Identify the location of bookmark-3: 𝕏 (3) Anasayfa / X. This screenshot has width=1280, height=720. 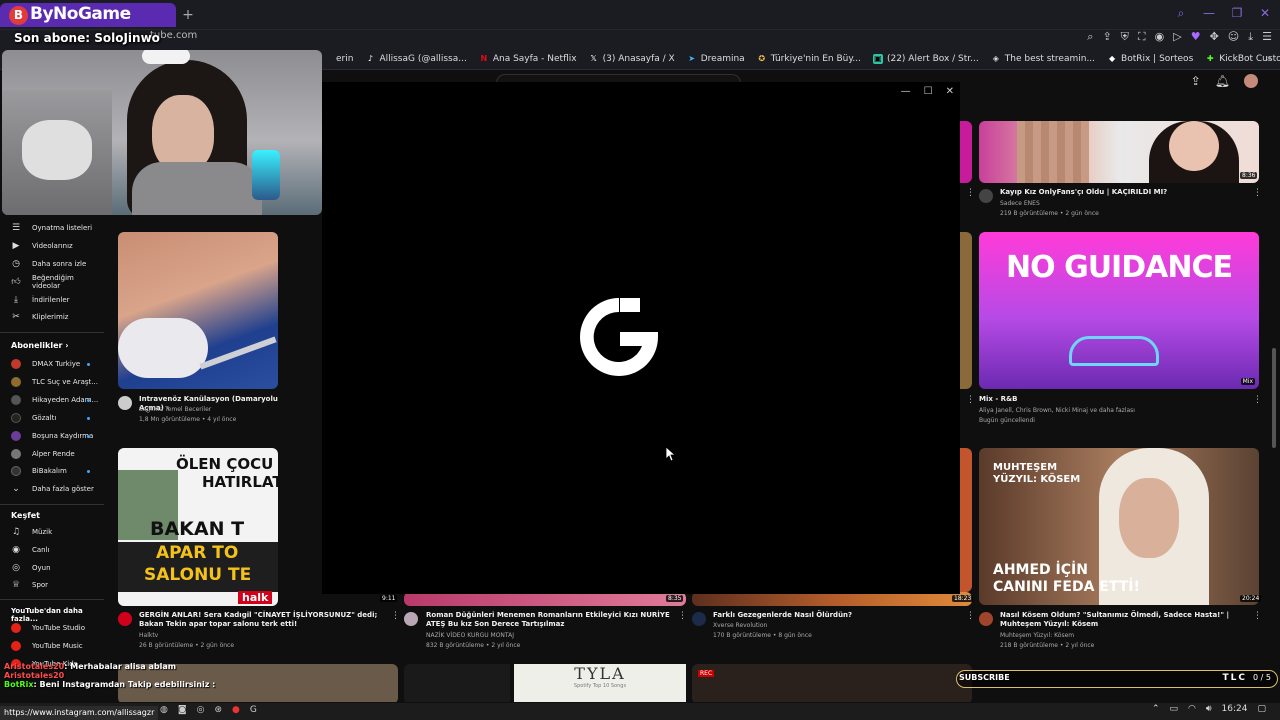
(631, 59).